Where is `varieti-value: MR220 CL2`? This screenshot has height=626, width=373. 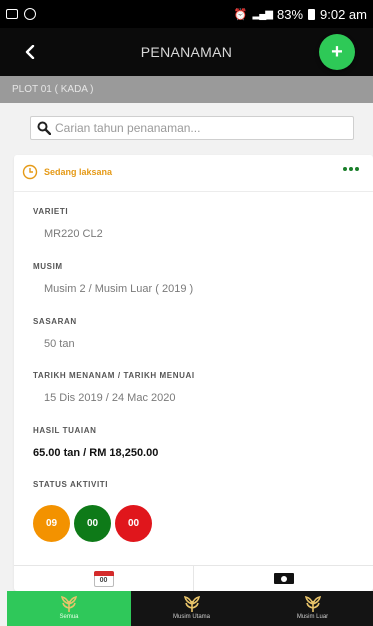 varieti-value: MR220 CL2 is located at coordinates (73, 234).